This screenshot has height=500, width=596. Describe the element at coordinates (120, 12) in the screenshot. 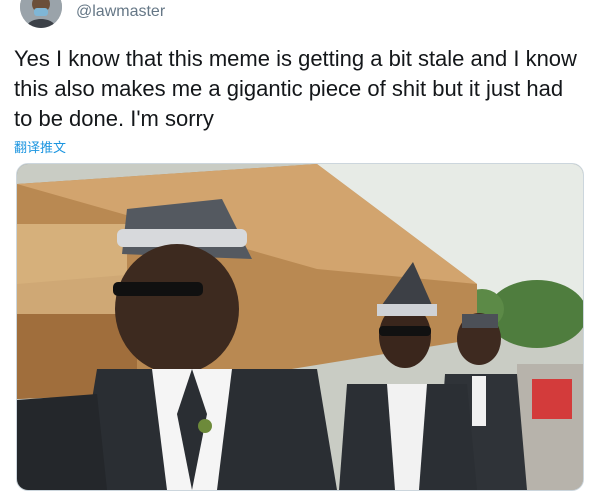

I see `user-handle: @lawmaster` at that location.